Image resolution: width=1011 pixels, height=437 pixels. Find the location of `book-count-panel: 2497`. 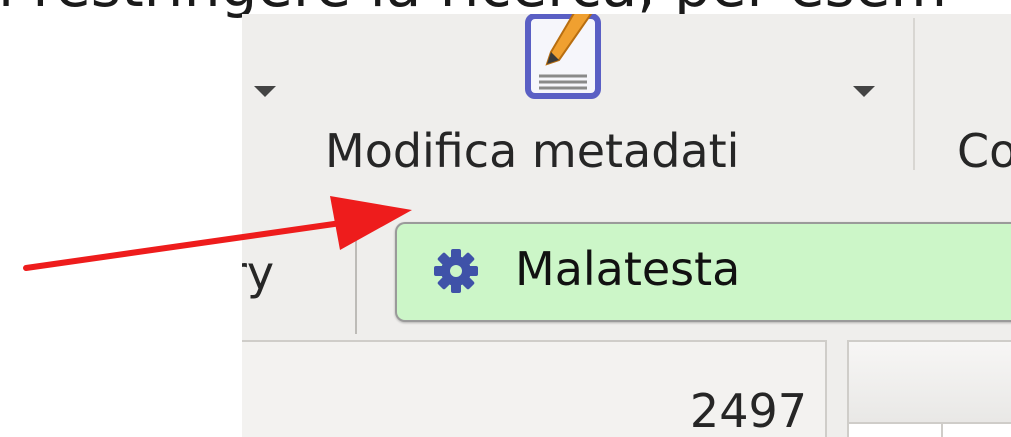

book-count-panel: 2497 is located at coordinates (534, 388).